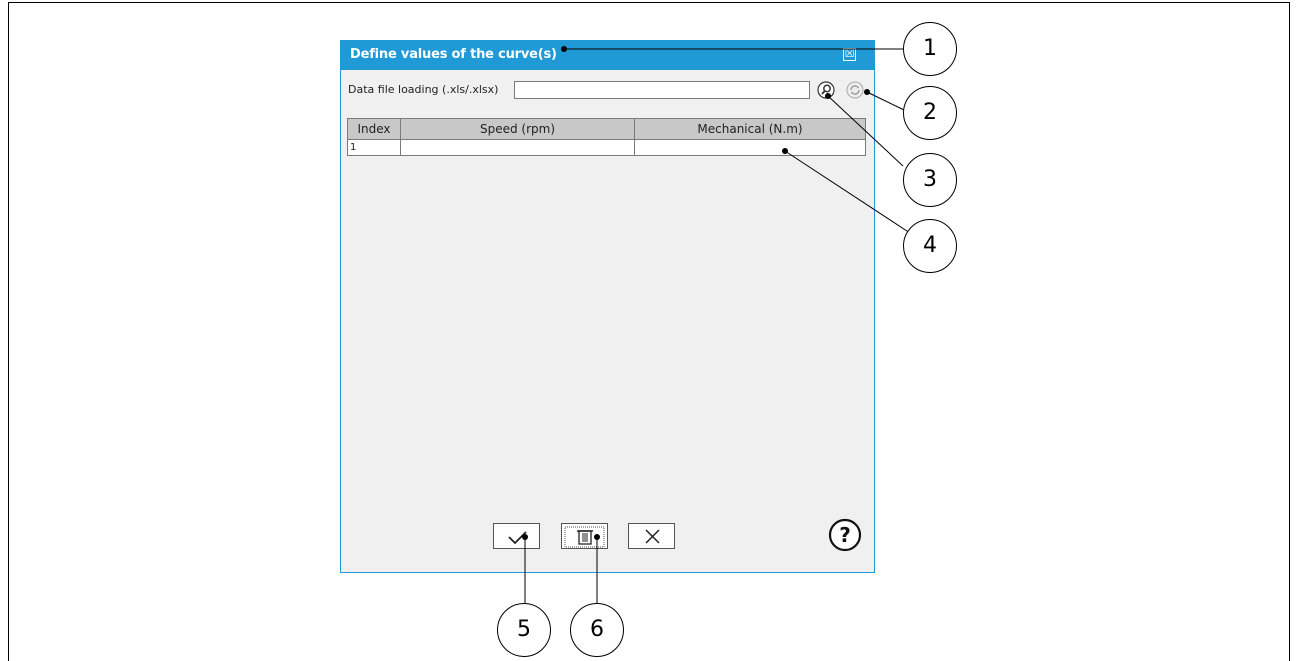  What do you see at coordinates (930, 113) in the screenshot?
I see `callout-2: 2` at bounding box center [930, 113].